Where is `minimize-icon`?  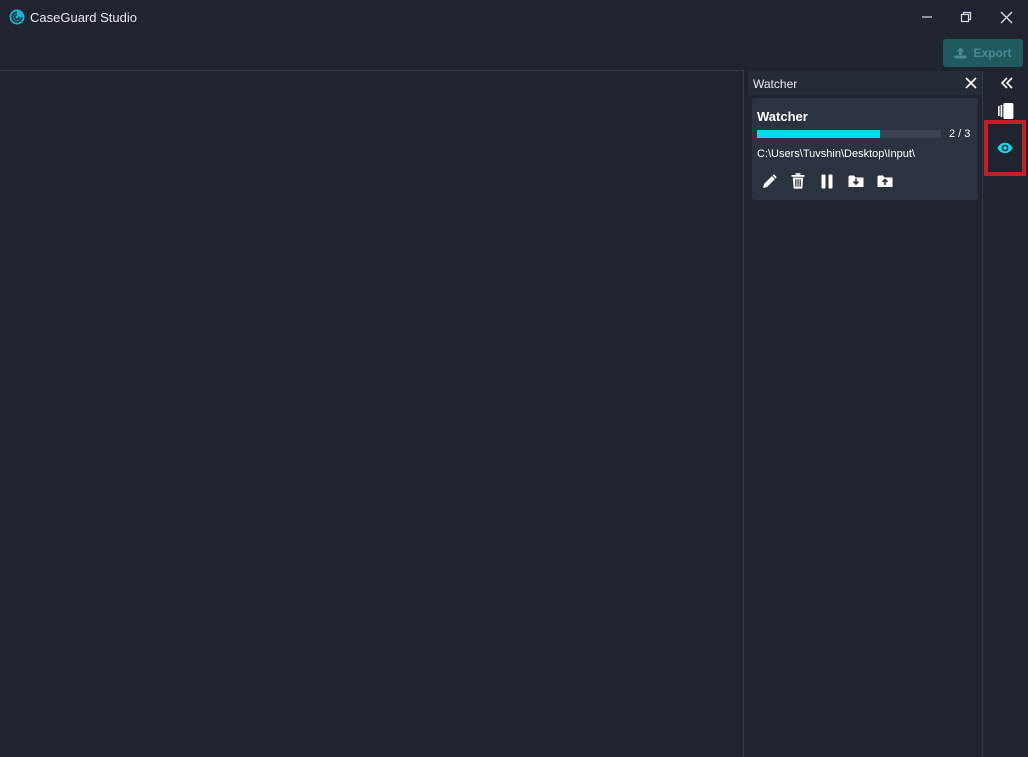 minimize-icon is located at coordinates (927, 17).